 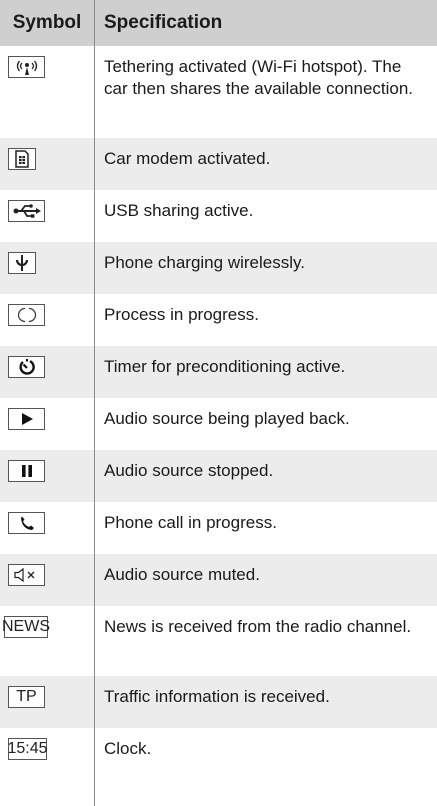 I want to click on table-row: Timer for preconditioning active., so click(x=218, y=372).